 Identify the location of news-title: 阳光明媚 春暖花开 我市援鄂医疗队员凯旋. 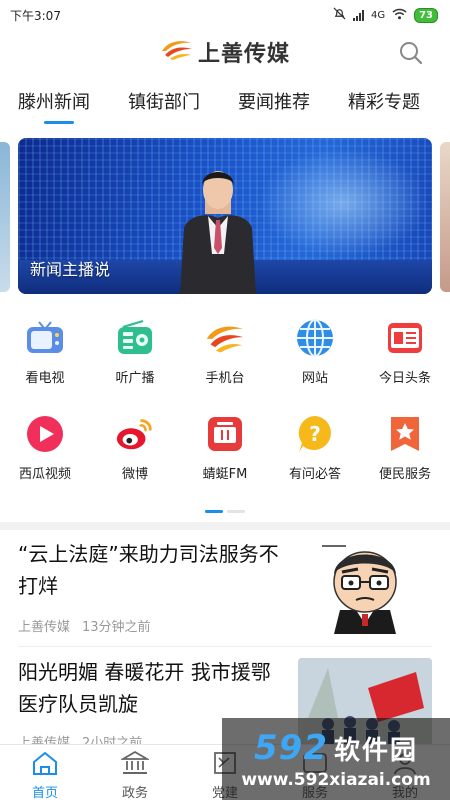
(144, 688).